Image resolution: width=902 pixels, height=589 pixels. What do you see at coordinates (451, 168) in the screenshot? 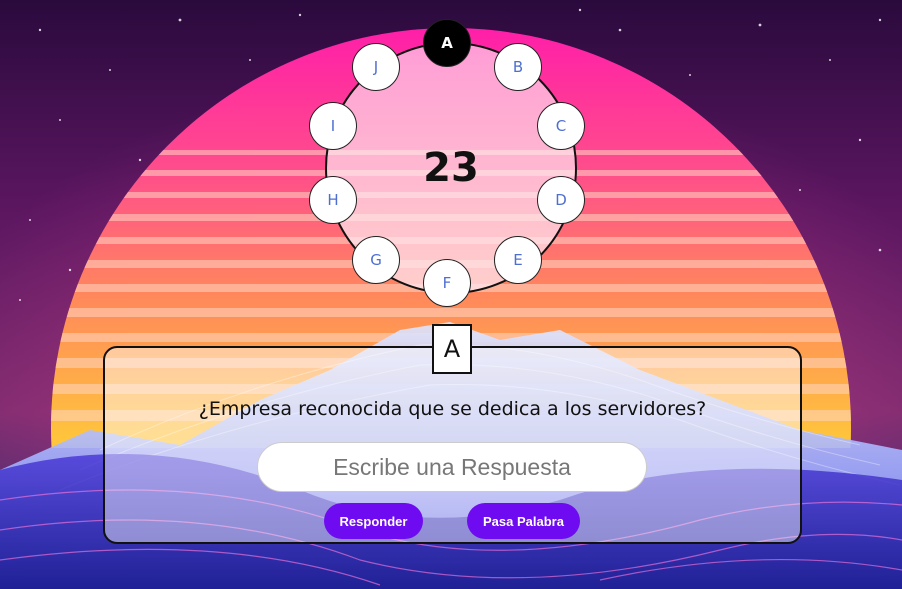
I see `time-counter: 23` at bounding box center [451, 168].